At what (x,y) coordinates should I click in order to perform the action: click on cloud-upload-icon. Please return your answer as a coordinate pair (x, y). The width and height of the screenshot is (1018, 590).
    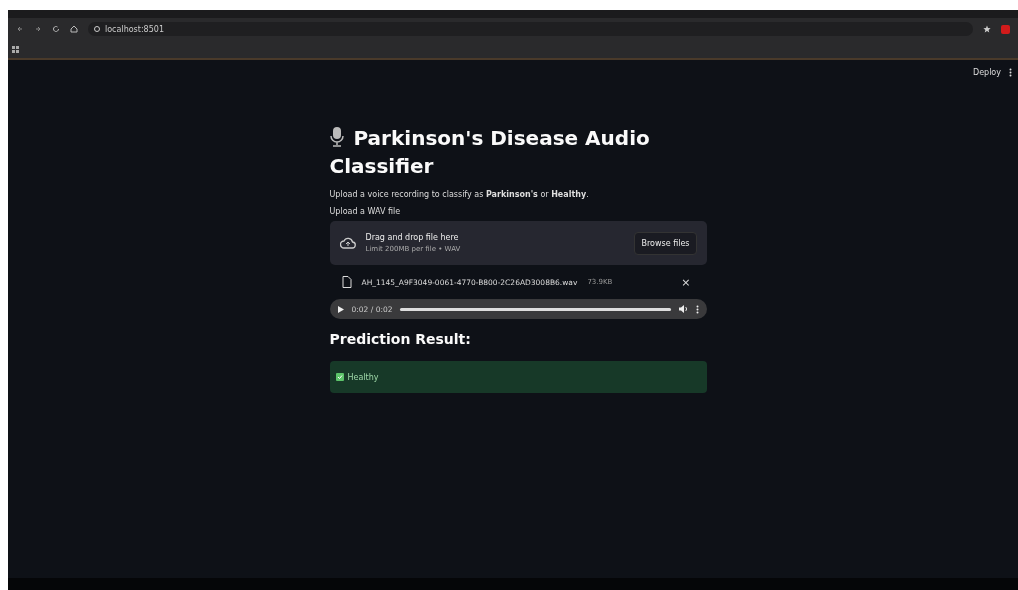
    Looking at the image, I should click on (347, 243).